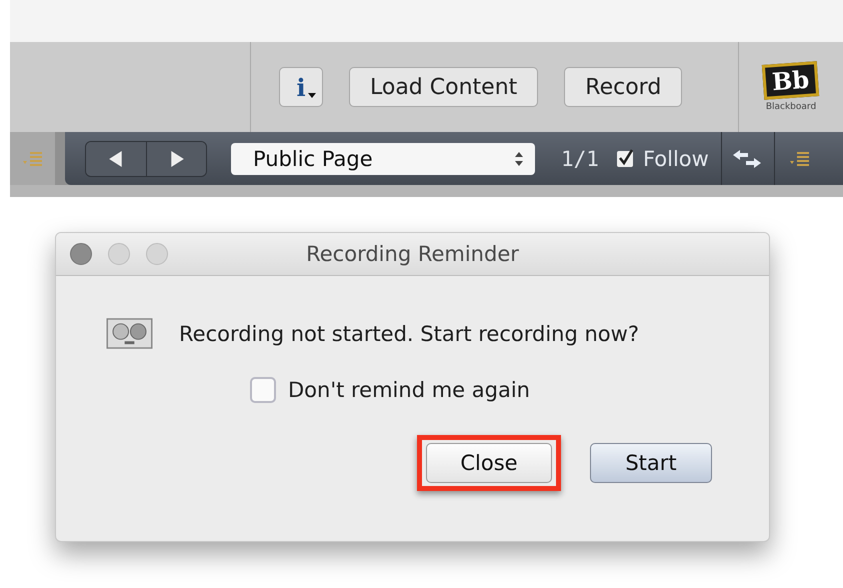 Image resolution: width=843 pixels, height=588 pixels. I want to click on previous-button, so click(116, 159).